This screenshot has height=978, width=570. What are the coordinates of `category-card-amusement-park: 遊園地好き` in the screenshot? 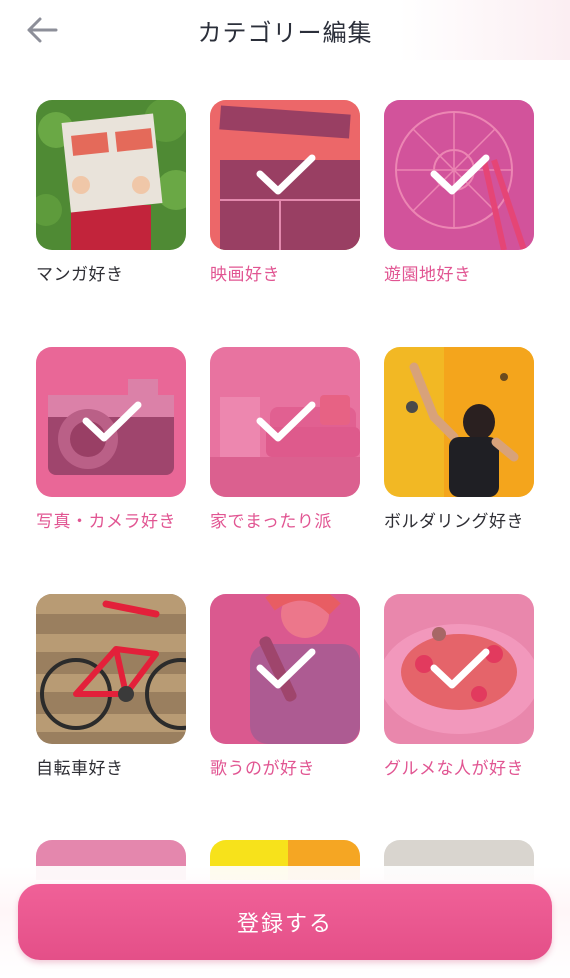 It's located at (459, 192).